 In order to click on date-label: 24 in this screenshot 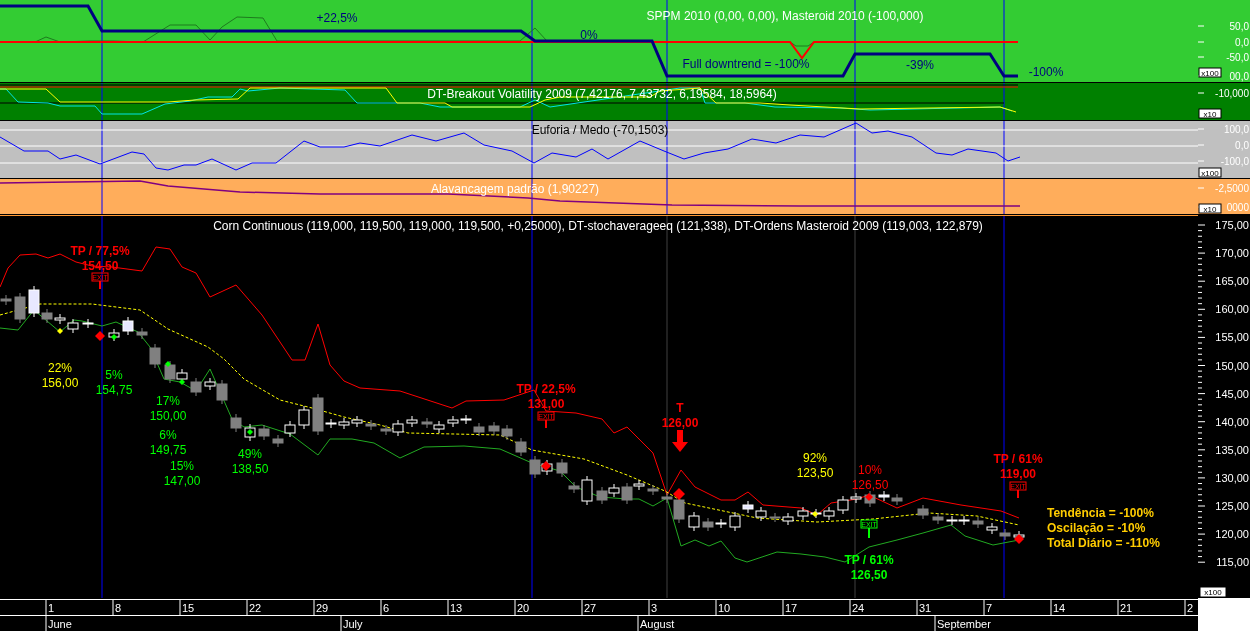, I will do `click(858, 608)`.